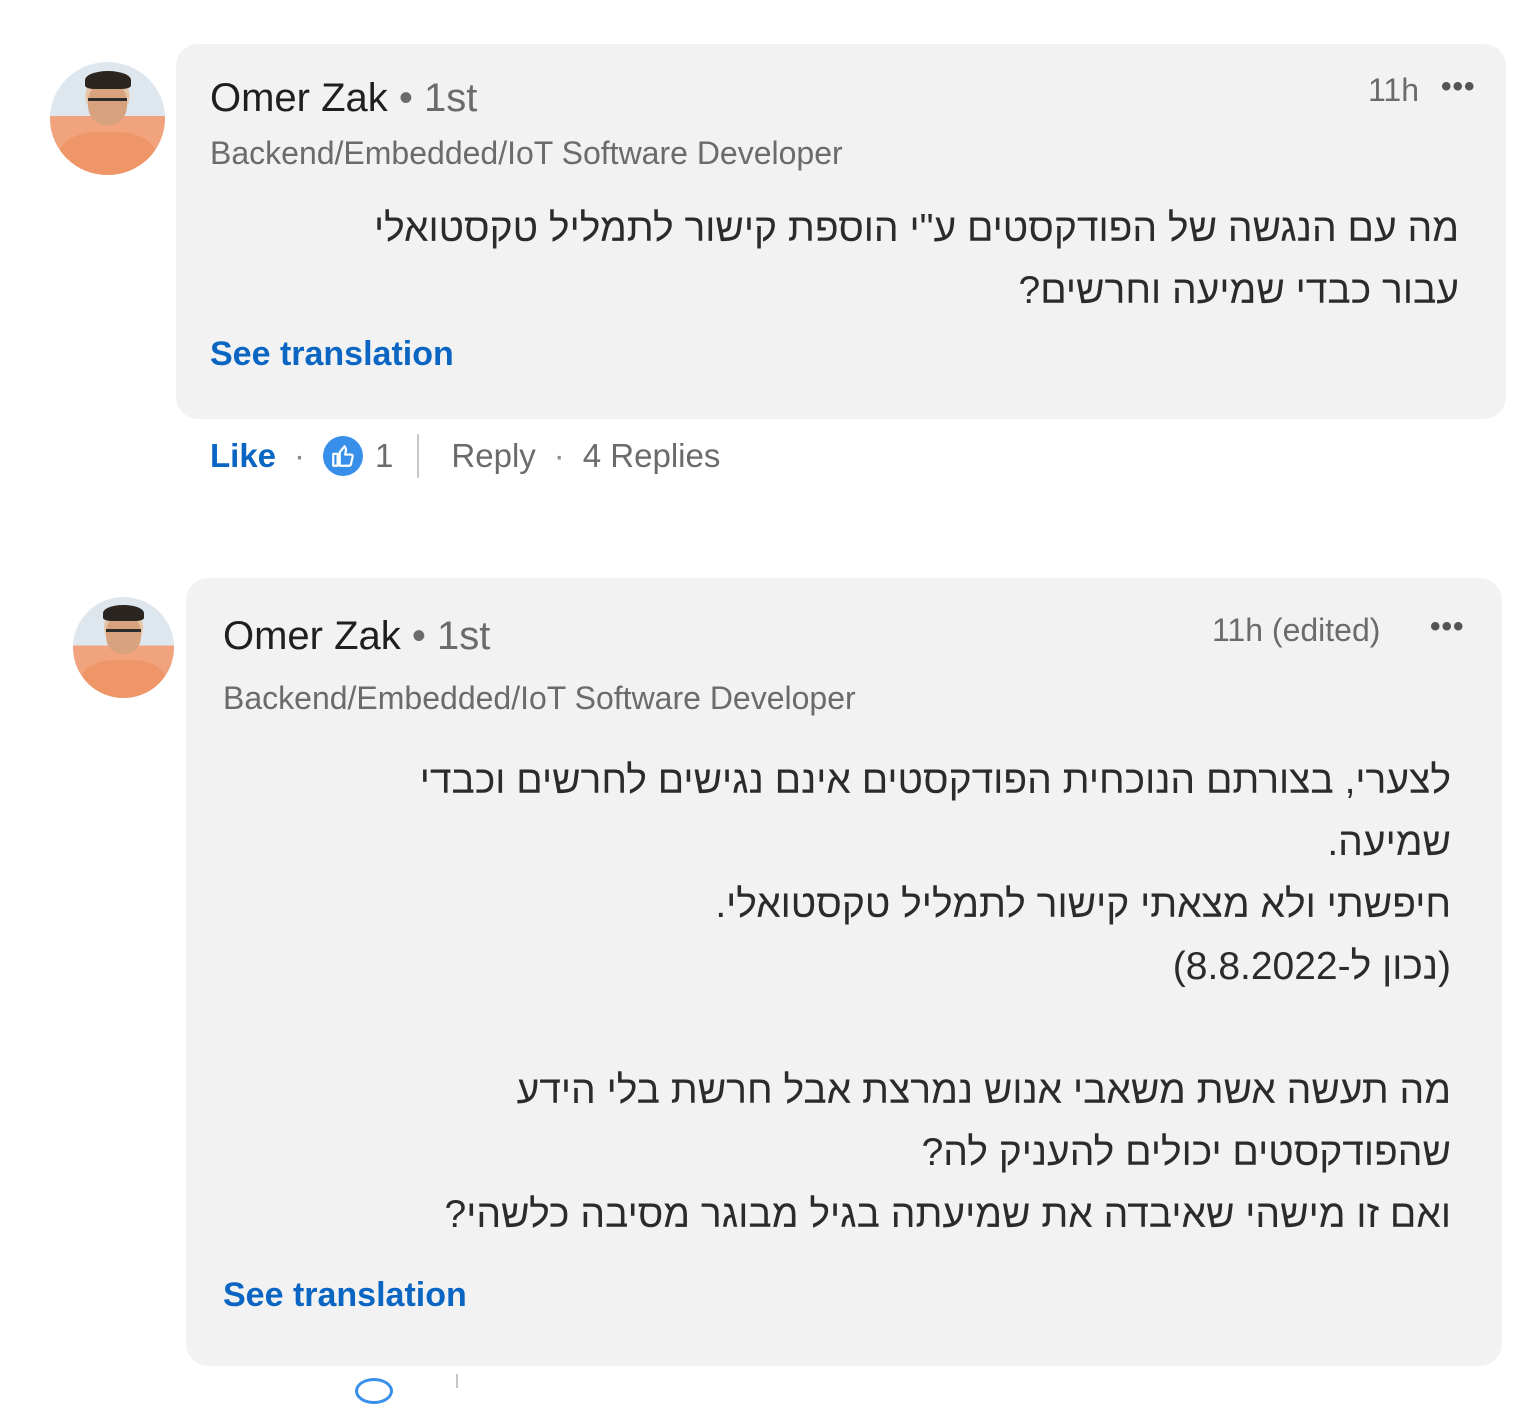 The width and height of the screenshot is (1535, 1404). What do you see at coordinates (1394, 90) in the screenshot?
I see `comment-timestamp: 11h` at bounding box center [1394, 90].